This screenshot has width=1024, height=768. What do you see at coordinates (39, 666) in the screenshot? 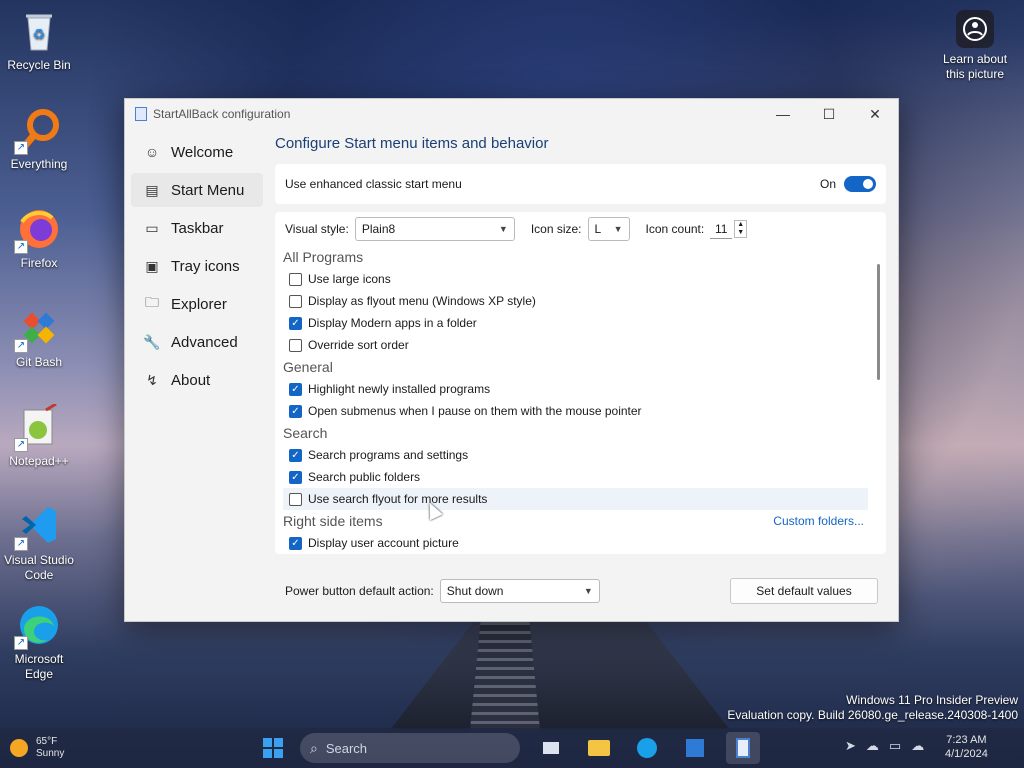
I see `desktop-icon-label: Microsoft Edge` at bounding box center [39, 666].